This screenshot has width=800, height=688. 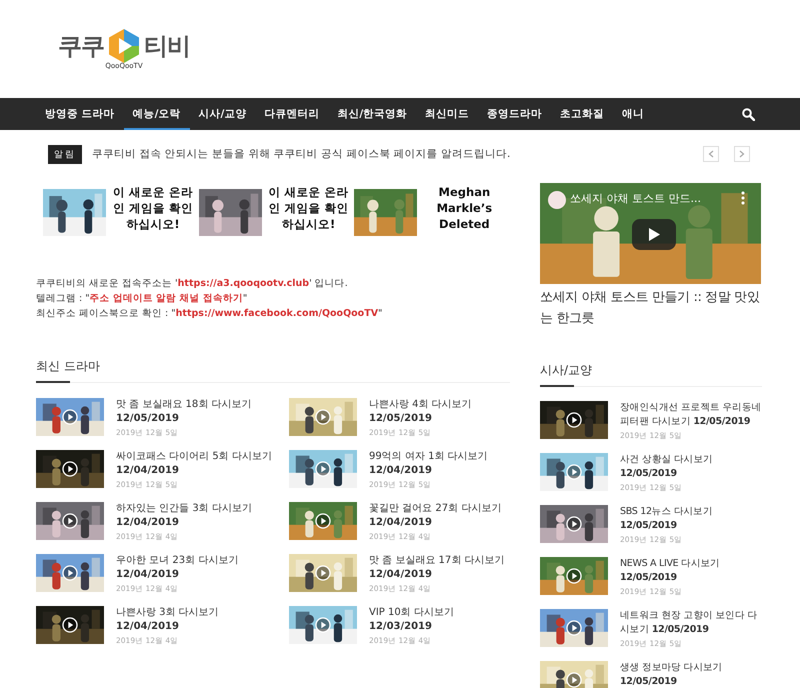 What do you see at coordinates (142, 299) in the screenshot?
I see `info-line: 텔레그램 : "주소 업데이트 알람 채널 접속하기"` at bounding box center [142, 299].